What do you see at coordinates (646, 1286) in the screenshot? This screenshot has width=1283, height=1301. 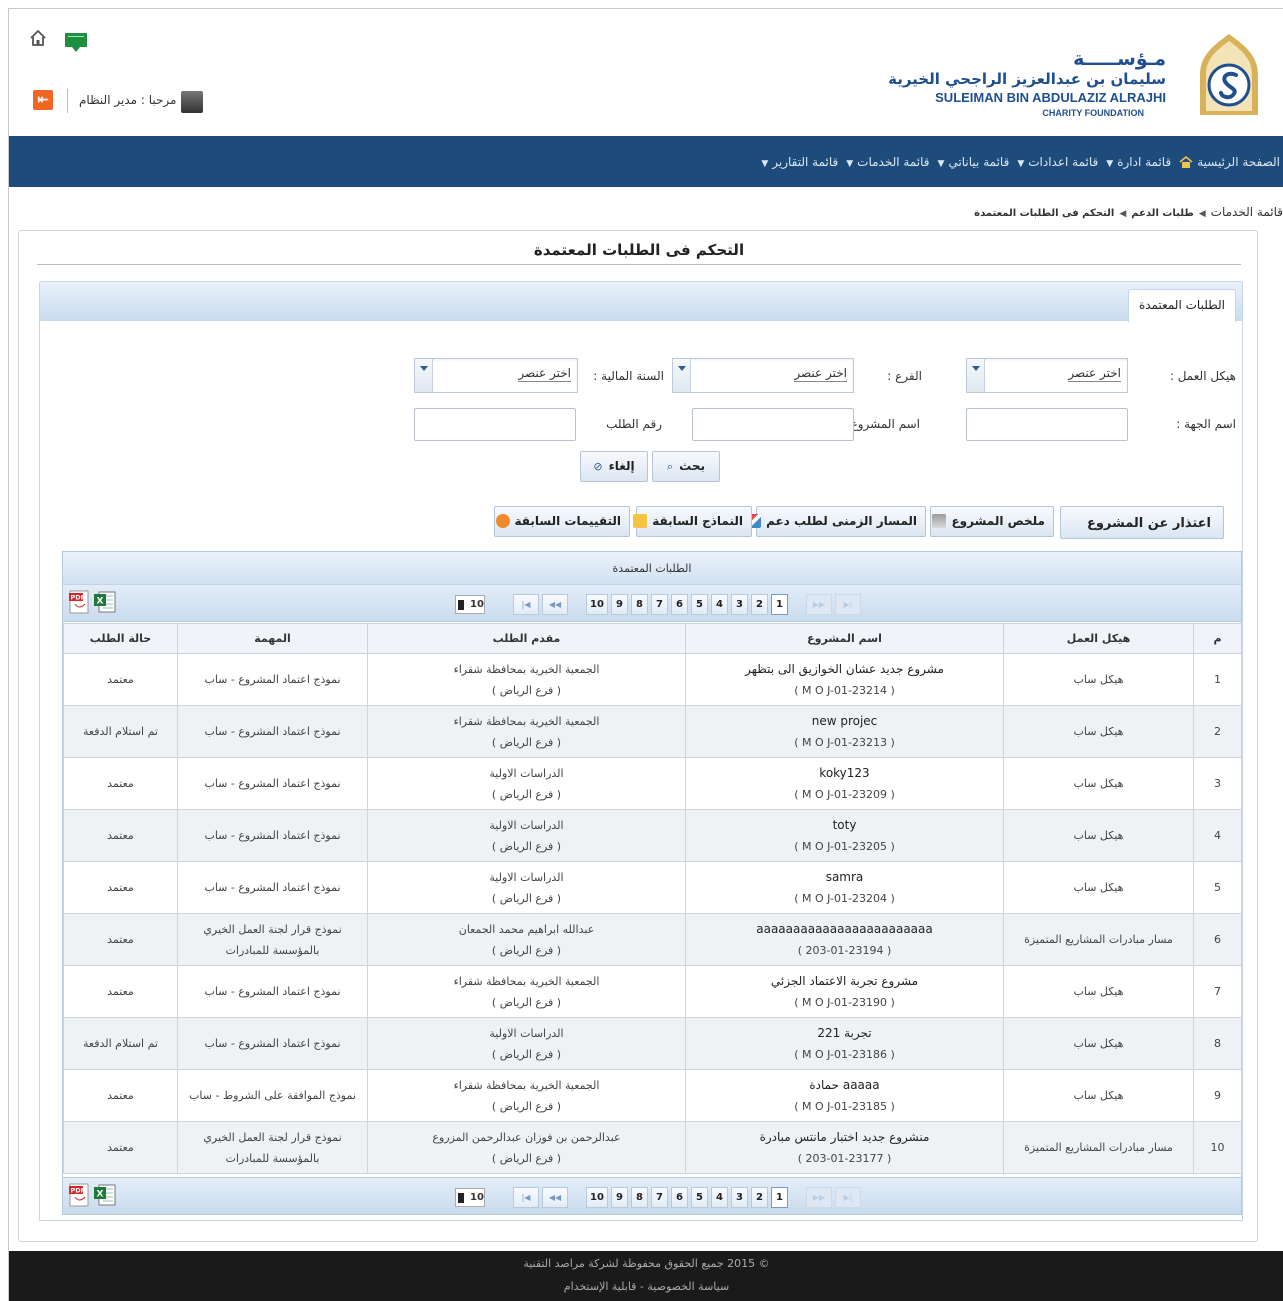 I see `footer-links: سياسة الخصوصية - قابلية الإستخدام` at bounding box center [646, 1286].